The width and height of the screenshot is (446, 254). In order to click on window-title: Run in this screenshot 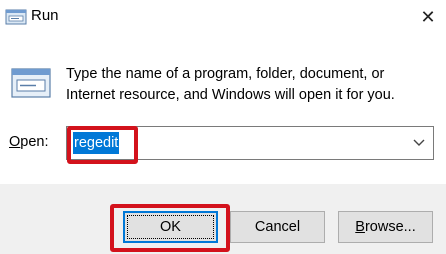, I will do `click(45, 15)`.